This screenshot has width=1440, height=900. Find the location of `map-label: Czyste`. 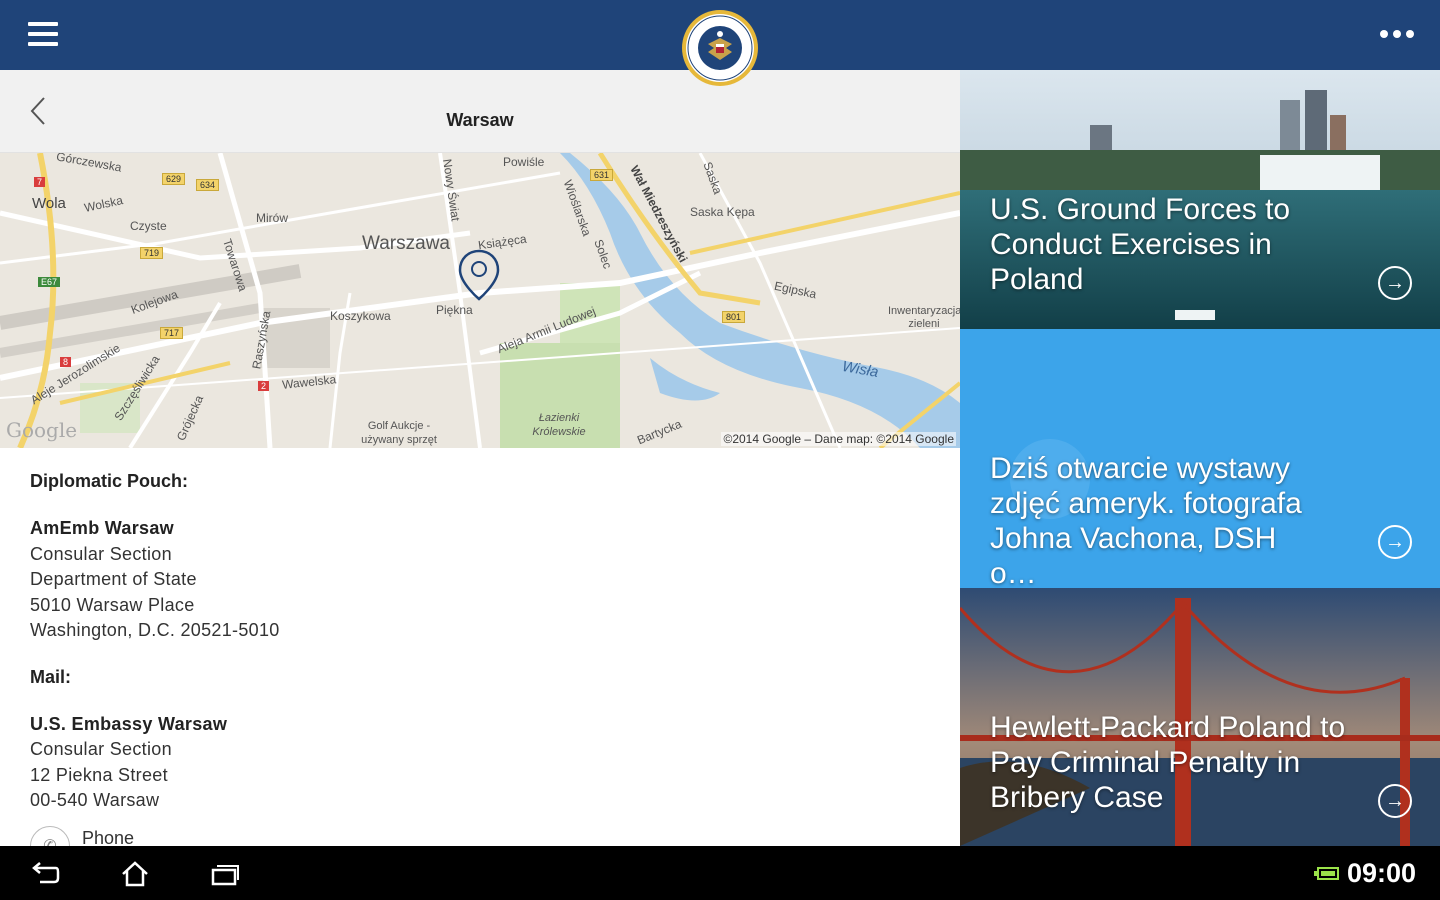

map-label: Czyste is located at coordinates (148, 226).